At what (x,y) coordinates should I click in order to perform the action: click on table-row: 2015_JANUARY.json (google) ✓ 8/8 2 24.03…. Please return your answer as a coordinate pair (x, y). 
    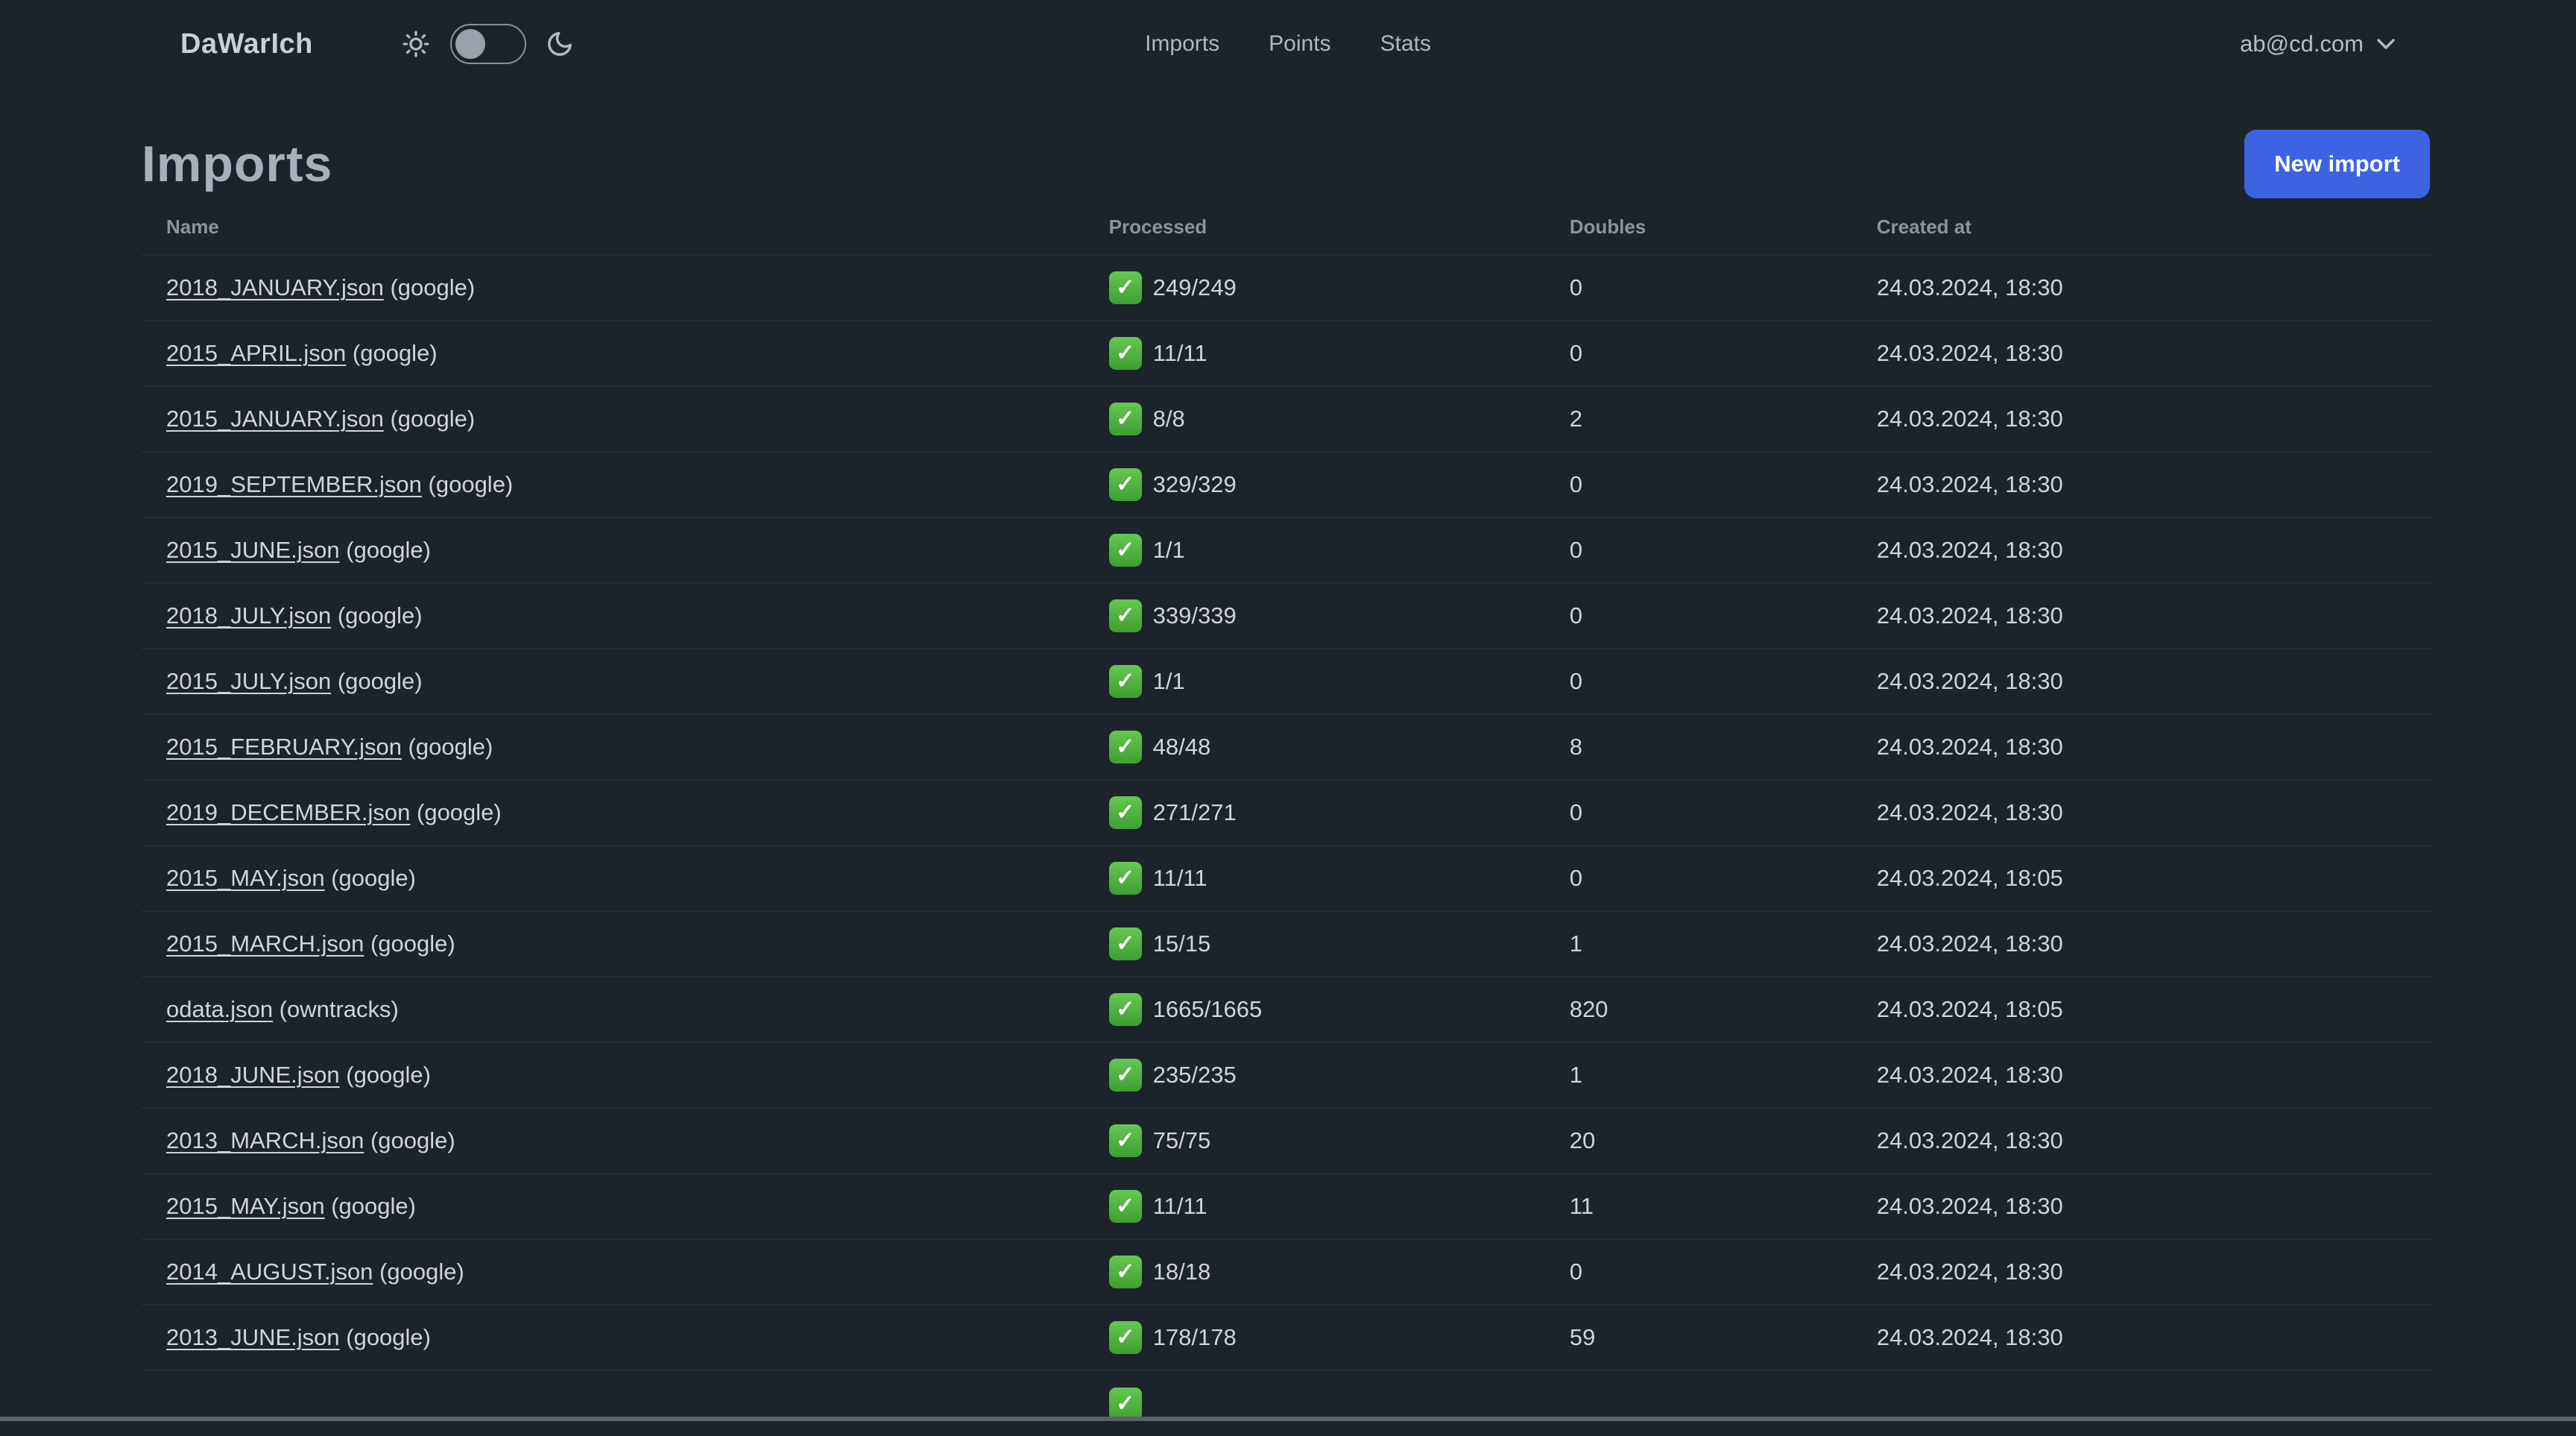
    Looking at the image, I should click on (1288, 418).